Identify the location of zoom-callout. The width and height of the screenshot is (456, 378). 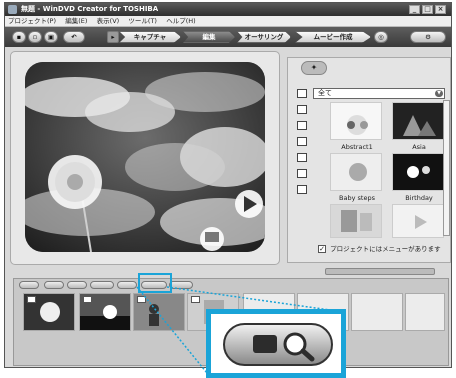
(276, 343).